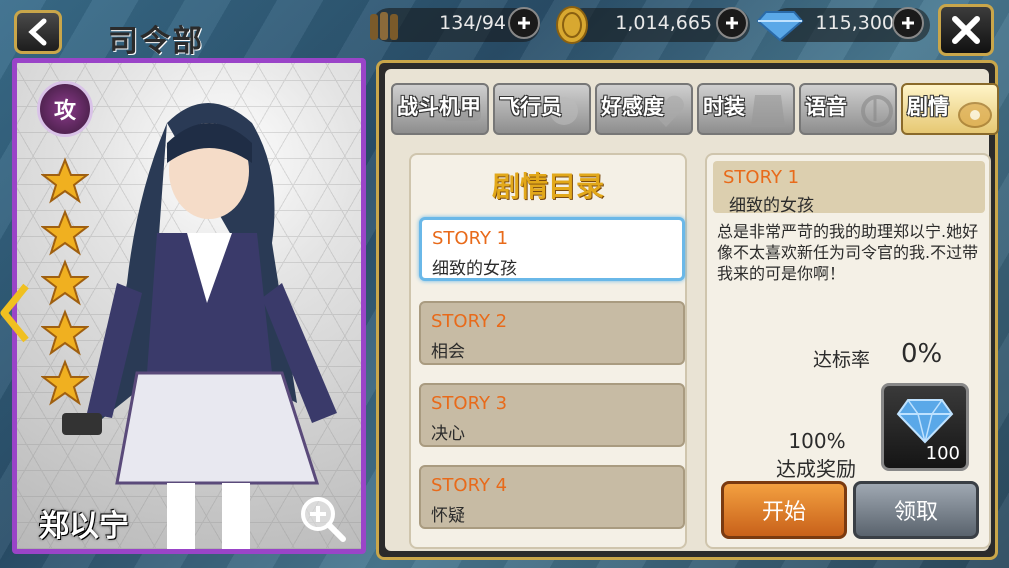 This screenshot has height=568, width=1009. What do you see at coordinates (746, 109) in the screenshot?
I see `tab-costume: 时装` at bounding box center [746, 109].